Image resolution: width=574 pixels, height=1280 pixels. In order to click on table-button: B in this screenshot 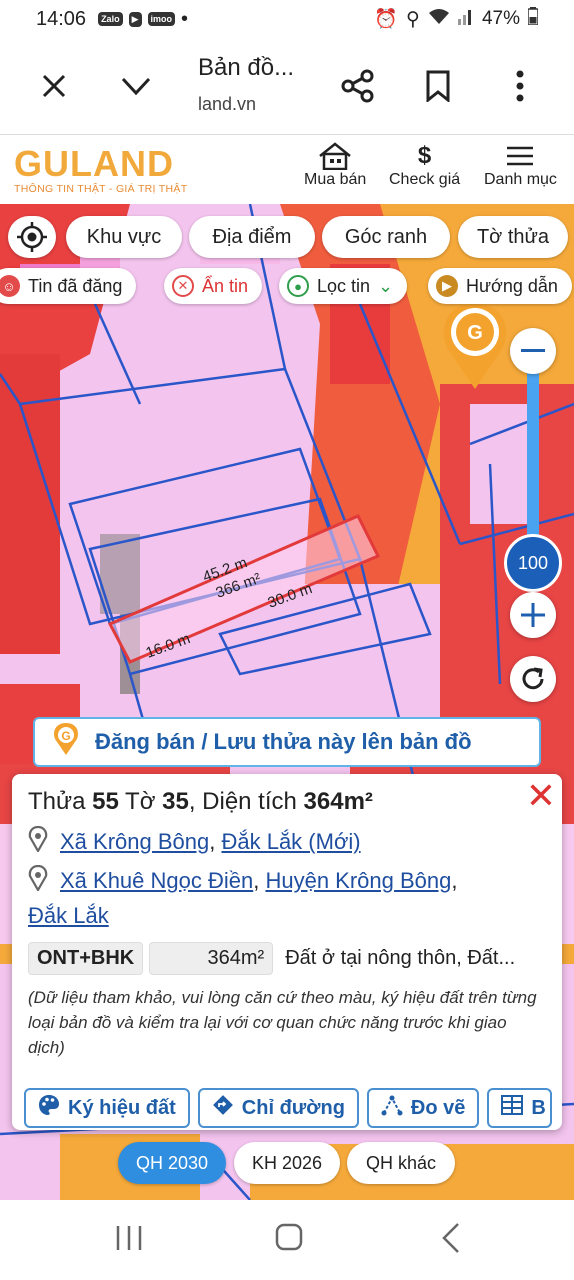, I will do `click(519, 1108)`.